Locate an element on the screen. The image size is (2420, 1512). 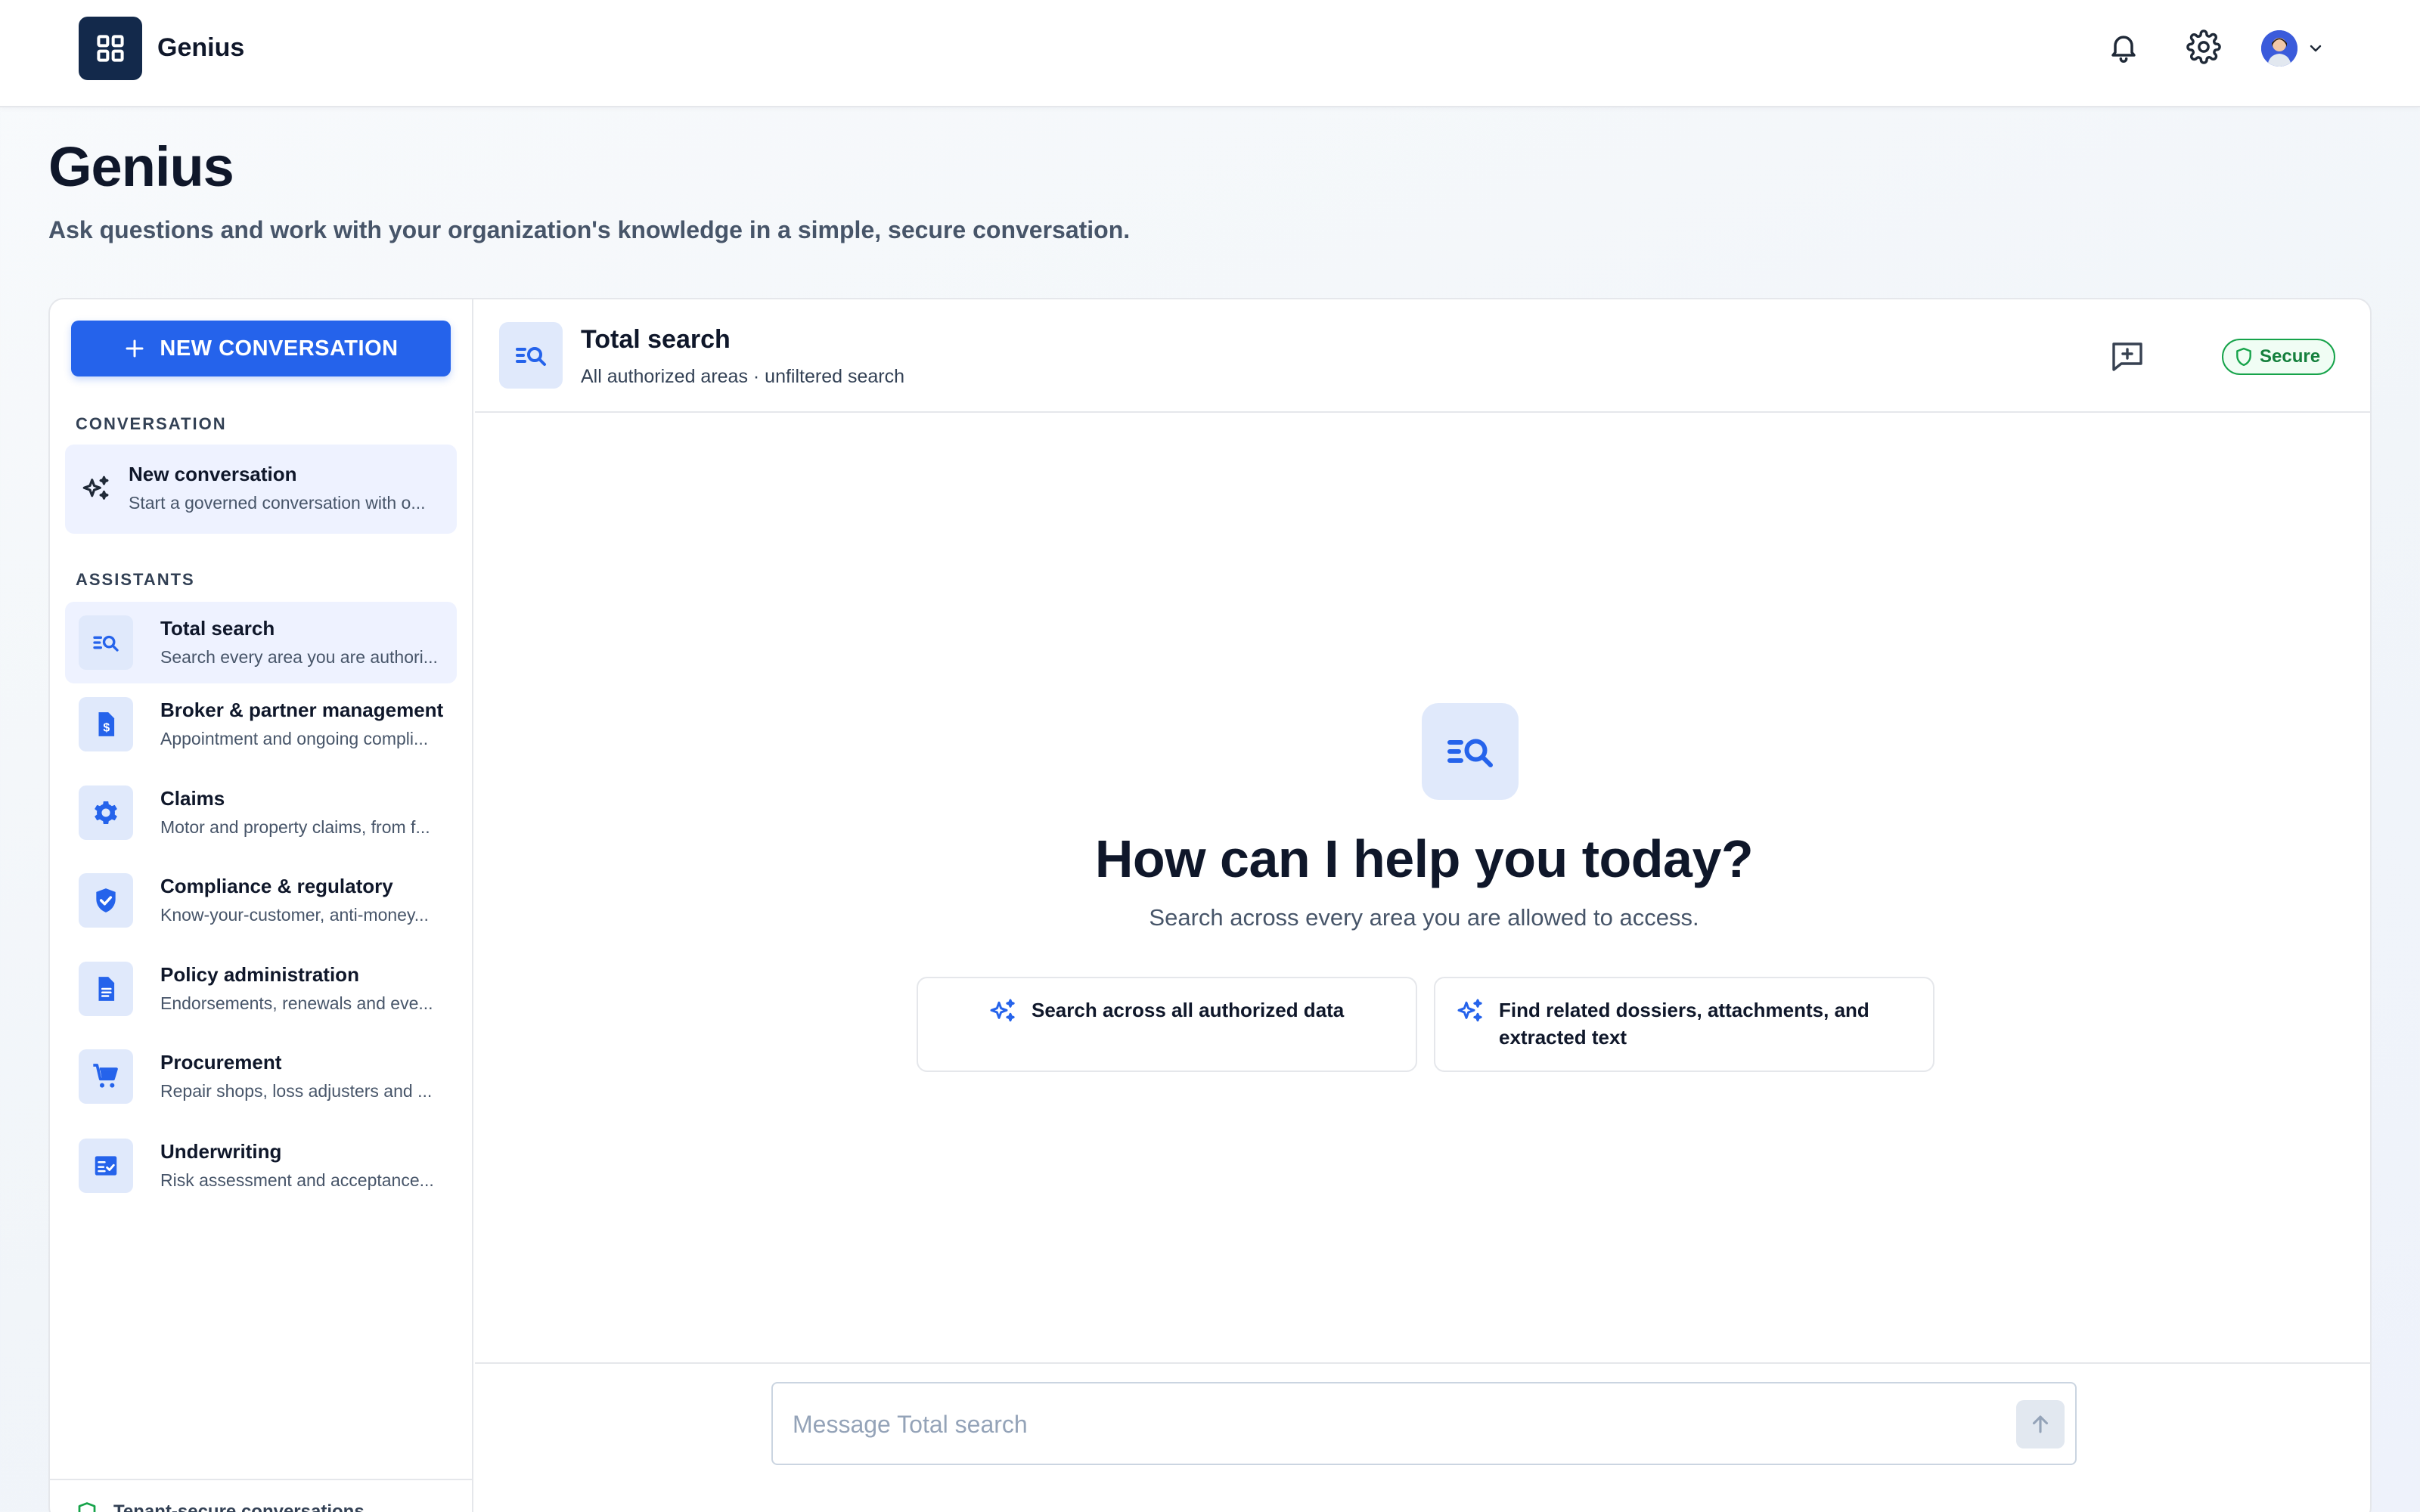
empty-state-tile is located at coordinates (1470, 751).